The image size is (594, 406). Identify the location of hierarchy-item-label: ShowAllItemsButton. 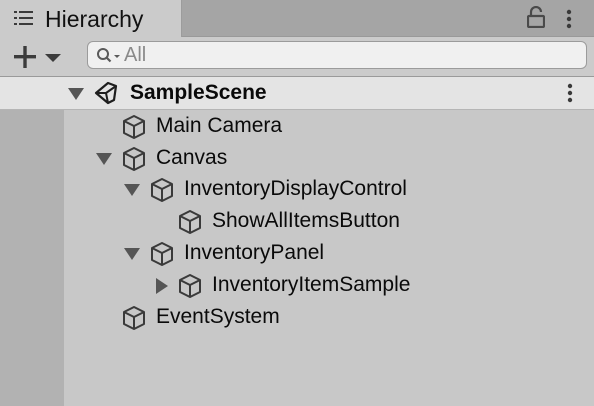
(306, 220).